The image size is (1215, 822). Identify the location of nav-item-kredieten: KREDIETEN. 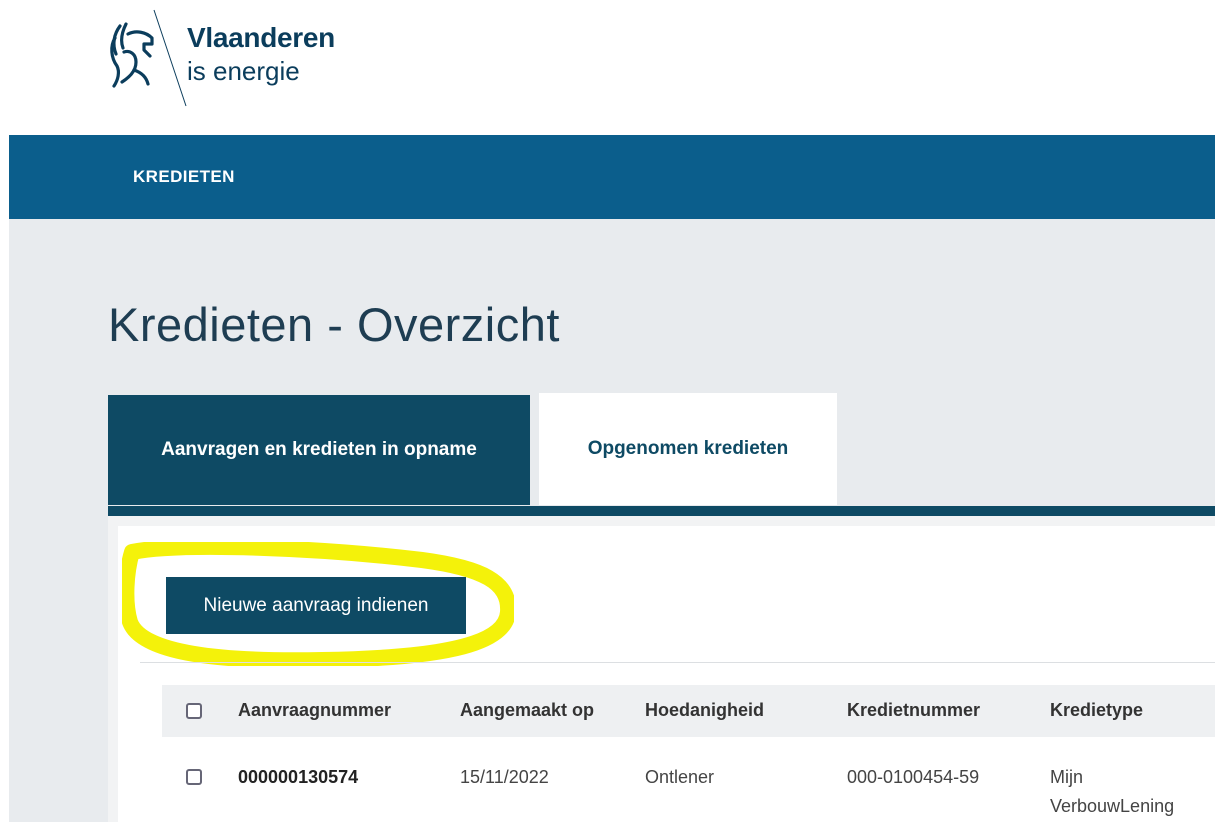
(184, 177).